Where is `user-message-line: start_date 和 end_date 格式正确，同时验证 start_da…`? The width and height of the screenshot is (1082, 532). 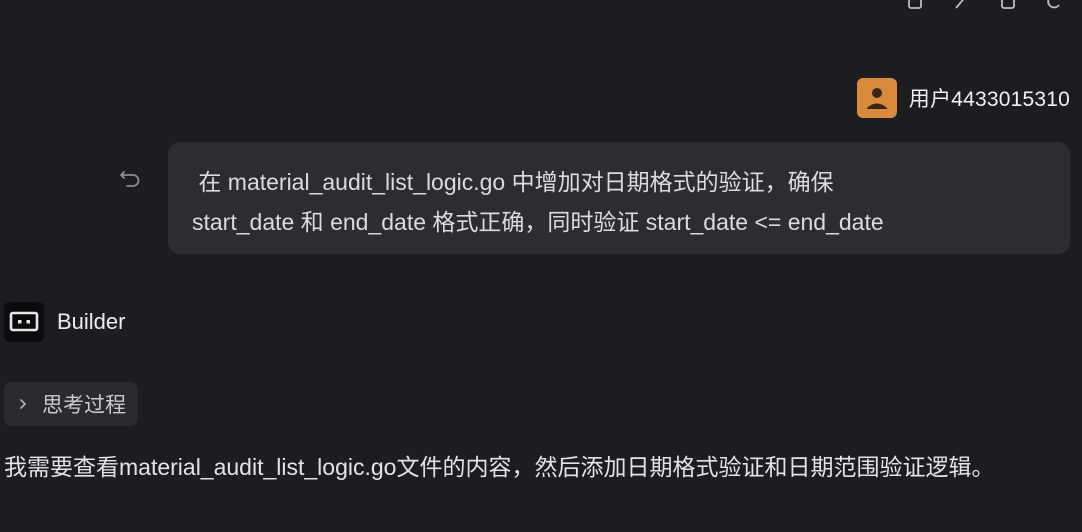
user-message-line: start_date 和 end_date 格式正确，同时验证 start_da… is located at coordinates (538, 222).